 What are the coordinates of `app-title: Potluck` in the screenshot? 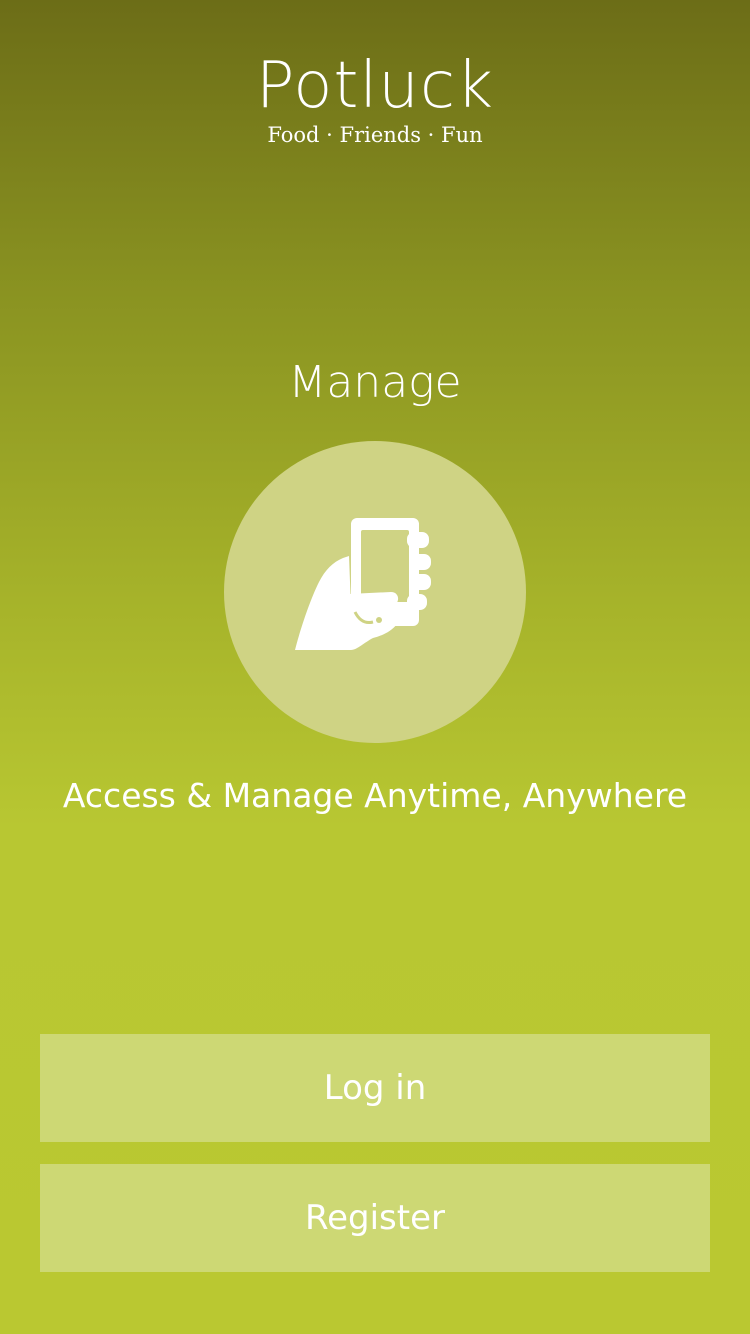 It's located at (375, 86).